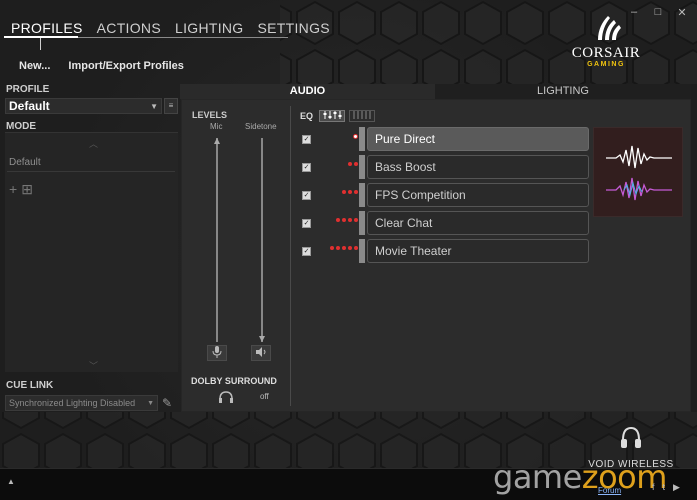  Describe the element at coordinates (93, 143) in the screenshot. I see `scroll-up-icon: ︿` at that location.